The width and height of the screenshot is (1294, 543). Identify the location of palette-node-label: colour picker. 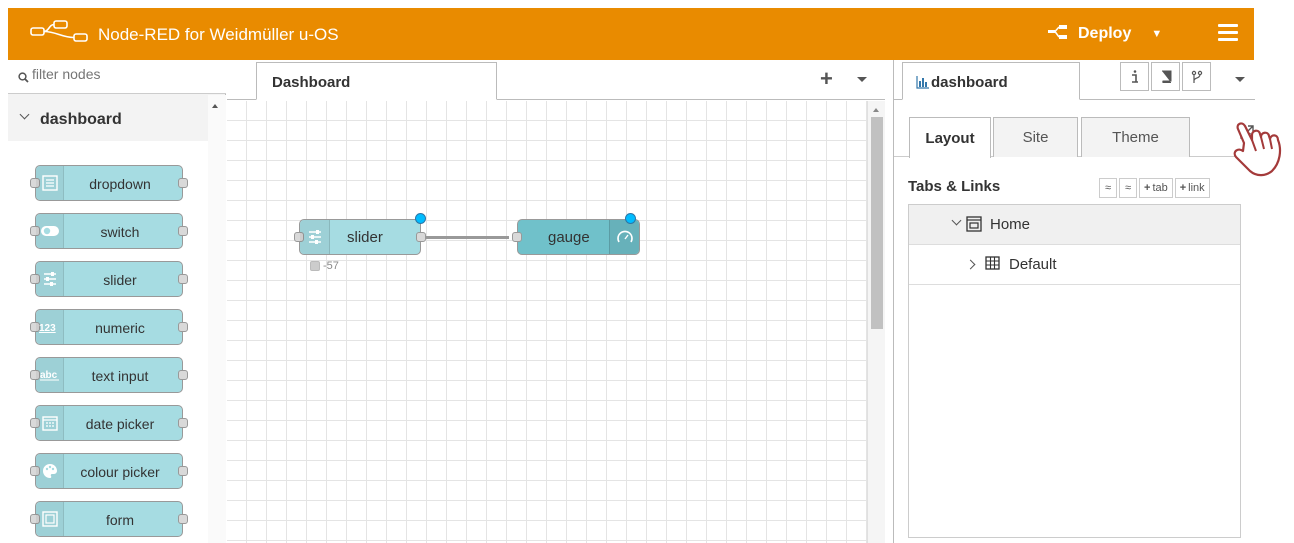
(120, 472).